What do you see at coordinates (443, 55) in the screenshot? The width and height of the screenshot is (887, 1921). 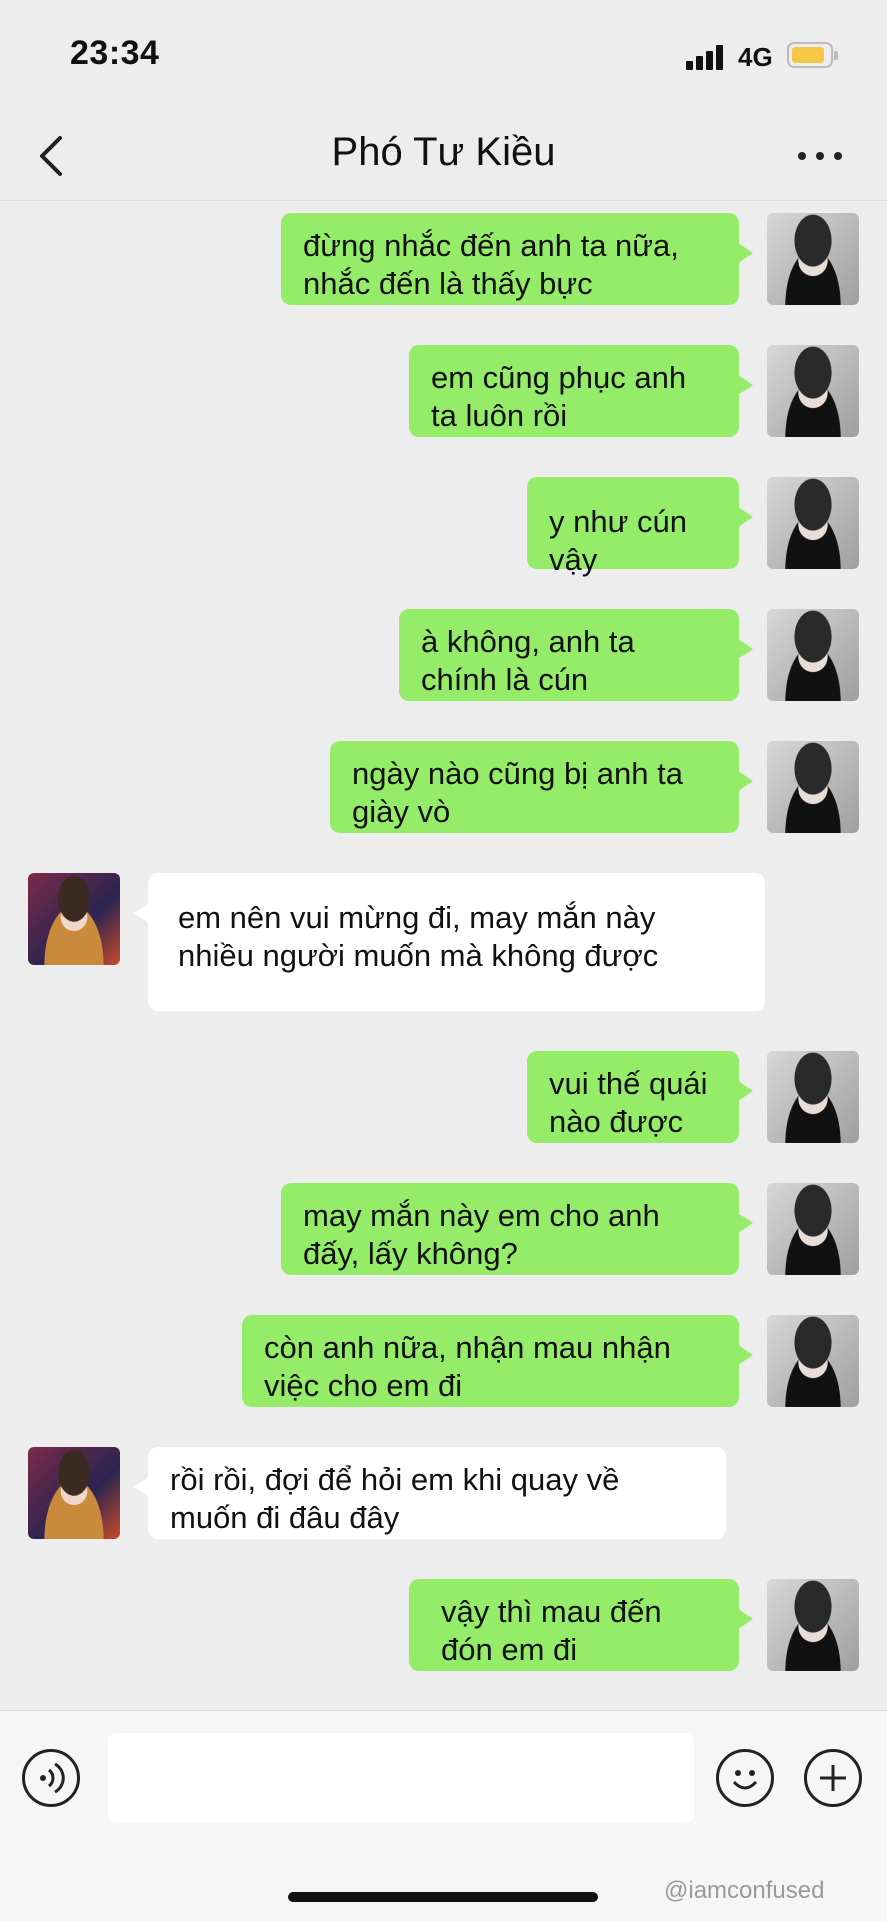 I see `status-bar: 23:34 4G` at bounding box center [443, 55].